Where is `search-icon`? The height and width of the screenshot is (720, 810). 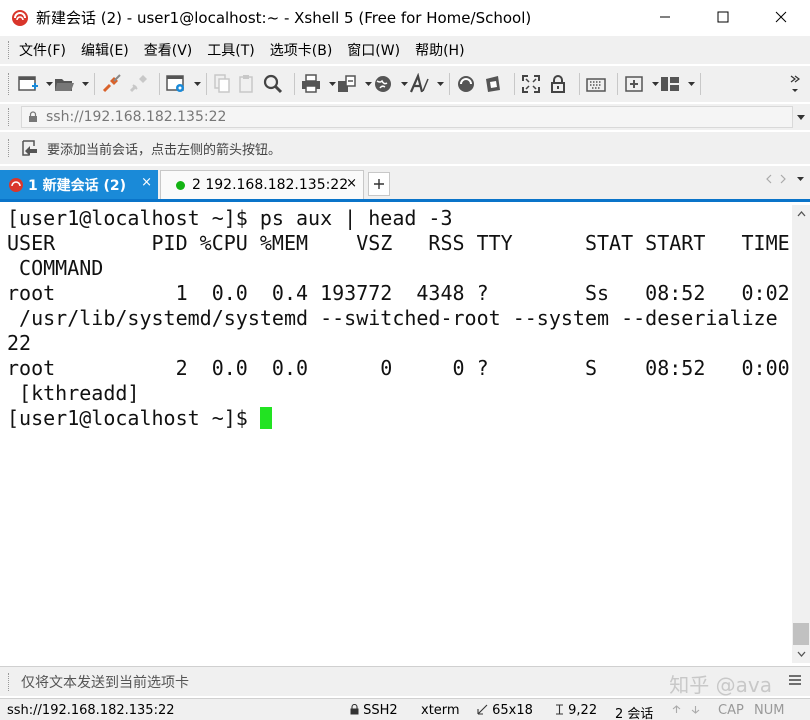 search-icon is located at coordinates (273, 84).